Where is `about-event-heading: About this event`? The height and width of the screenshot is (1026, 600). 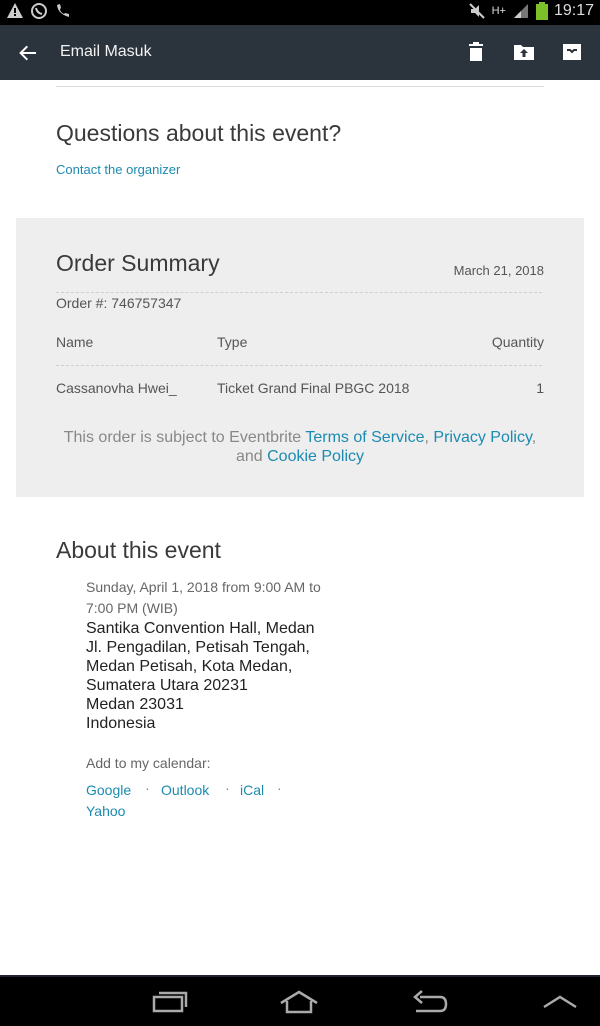 about-event-heading: About this event is located at coordinates (138, 550).